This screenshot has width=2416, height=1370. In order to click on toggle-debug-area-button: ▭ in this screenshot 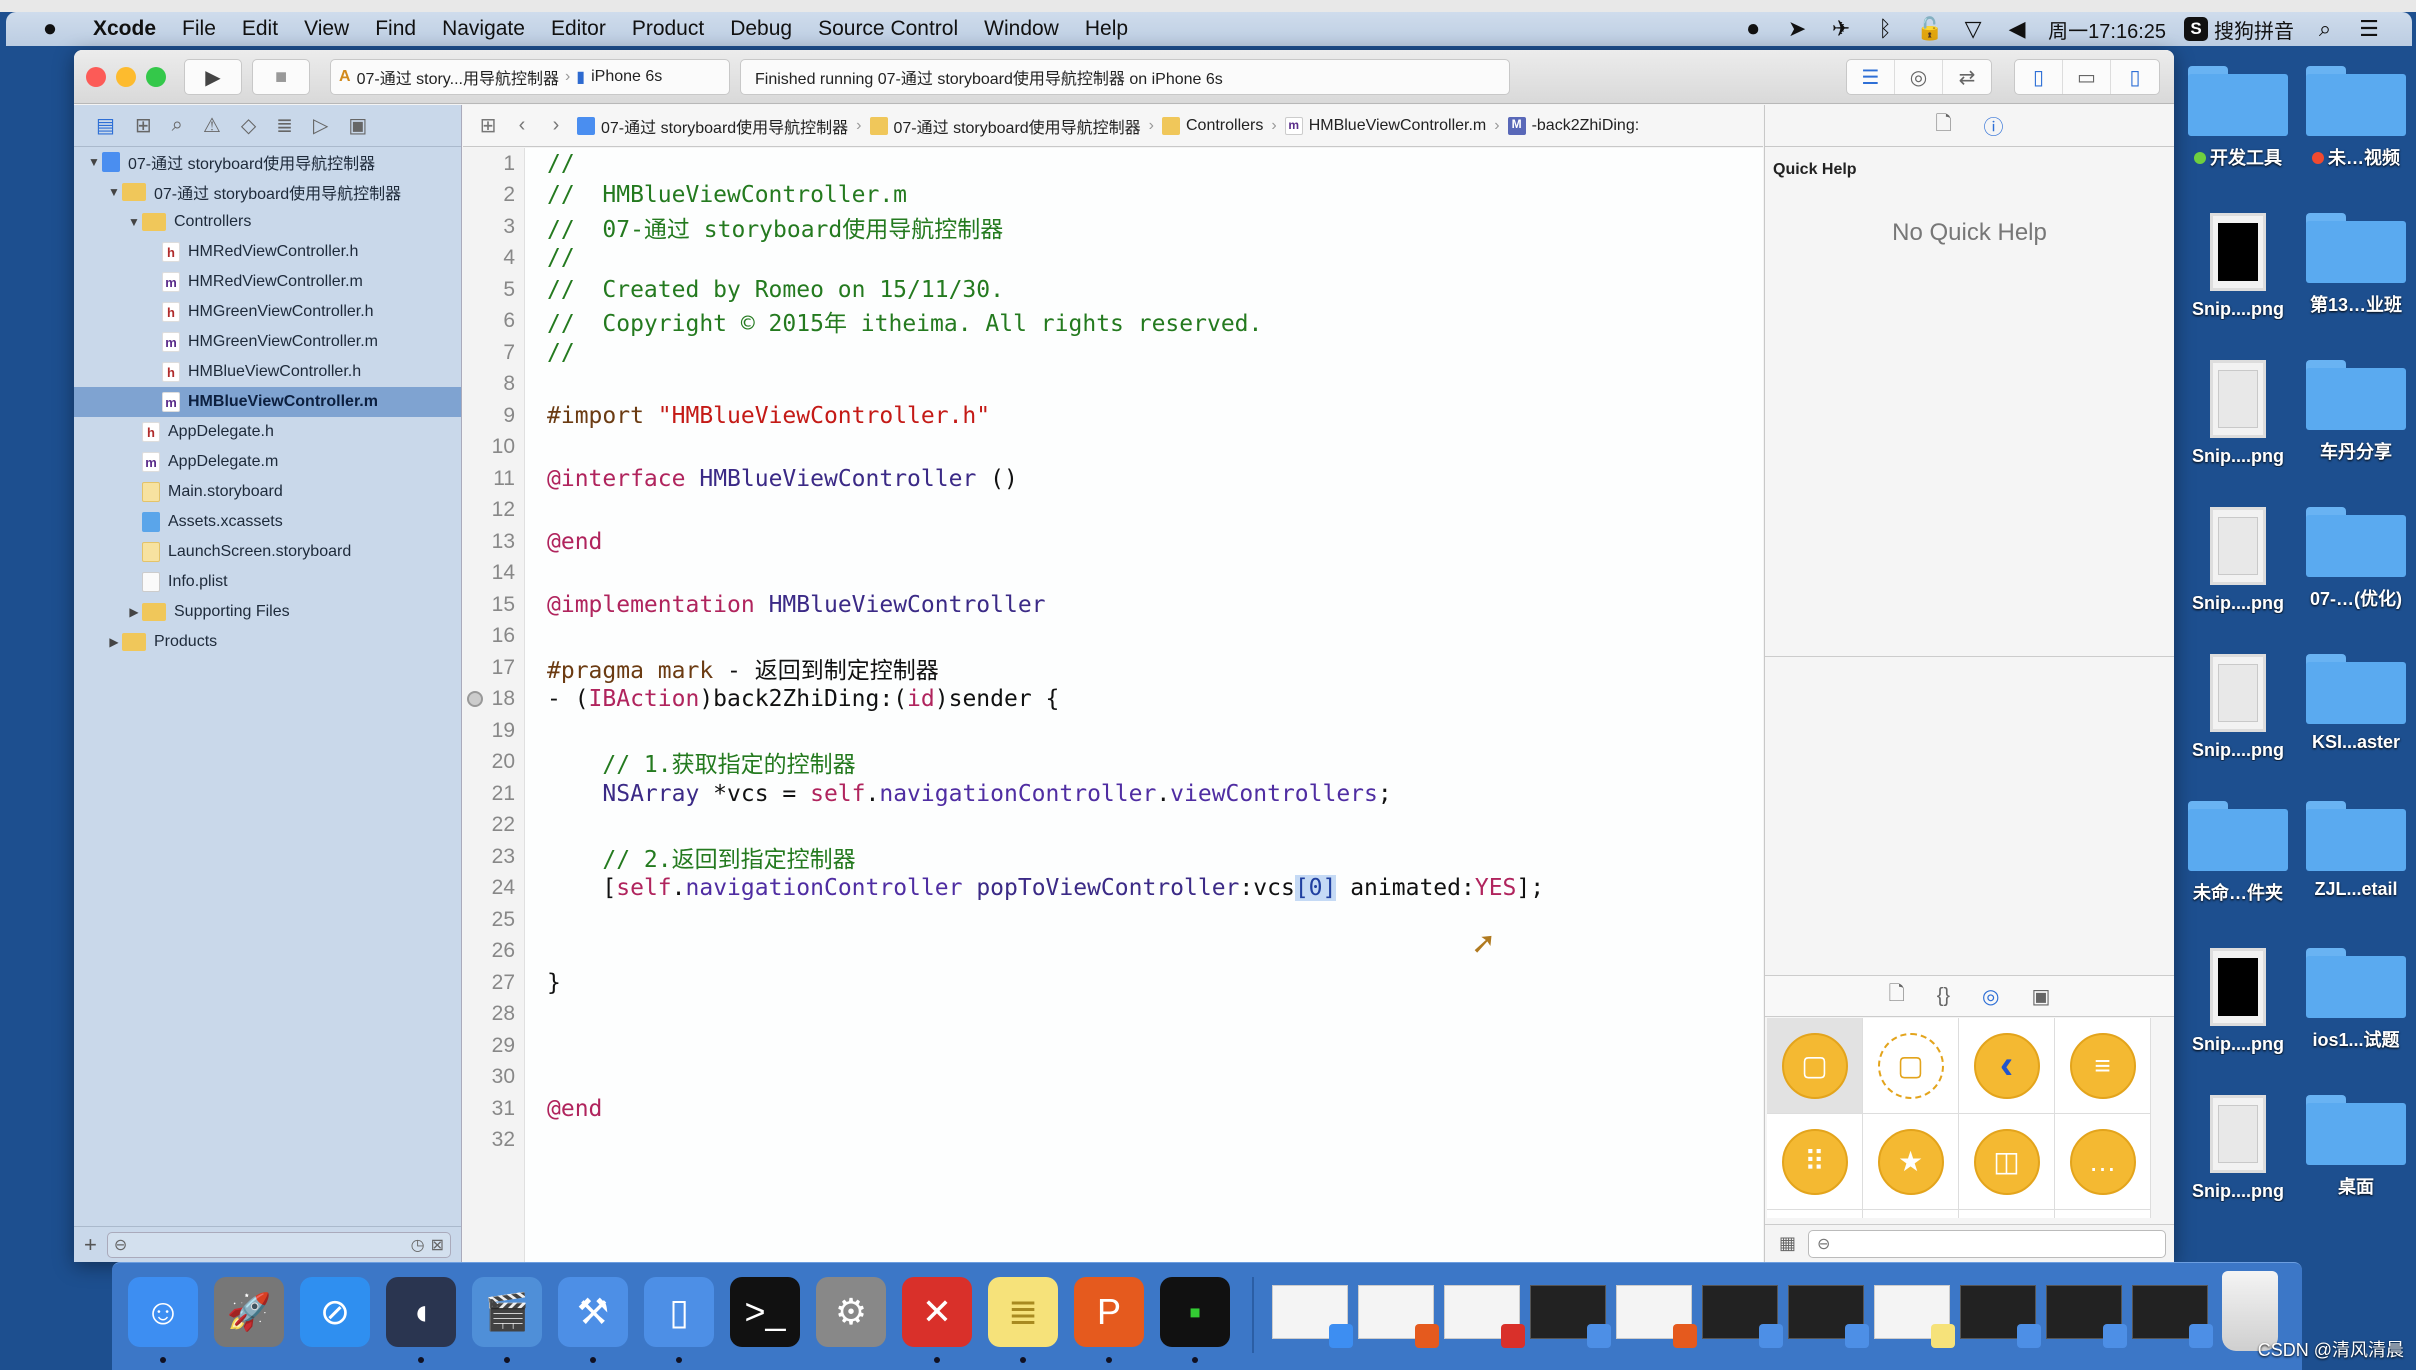, I will do `click(2087, 77)`.